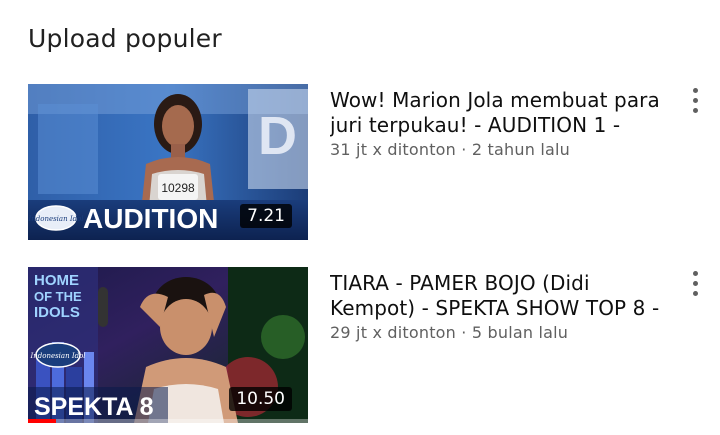 Image resolution: width=720 pixels, height=435 pixels. What do you see at coordinates (449, 332) in the screenshot?
I see `video-views-age: 29 jt x ditonton · 5 bulan lalu` at bounding box center [449, 332].